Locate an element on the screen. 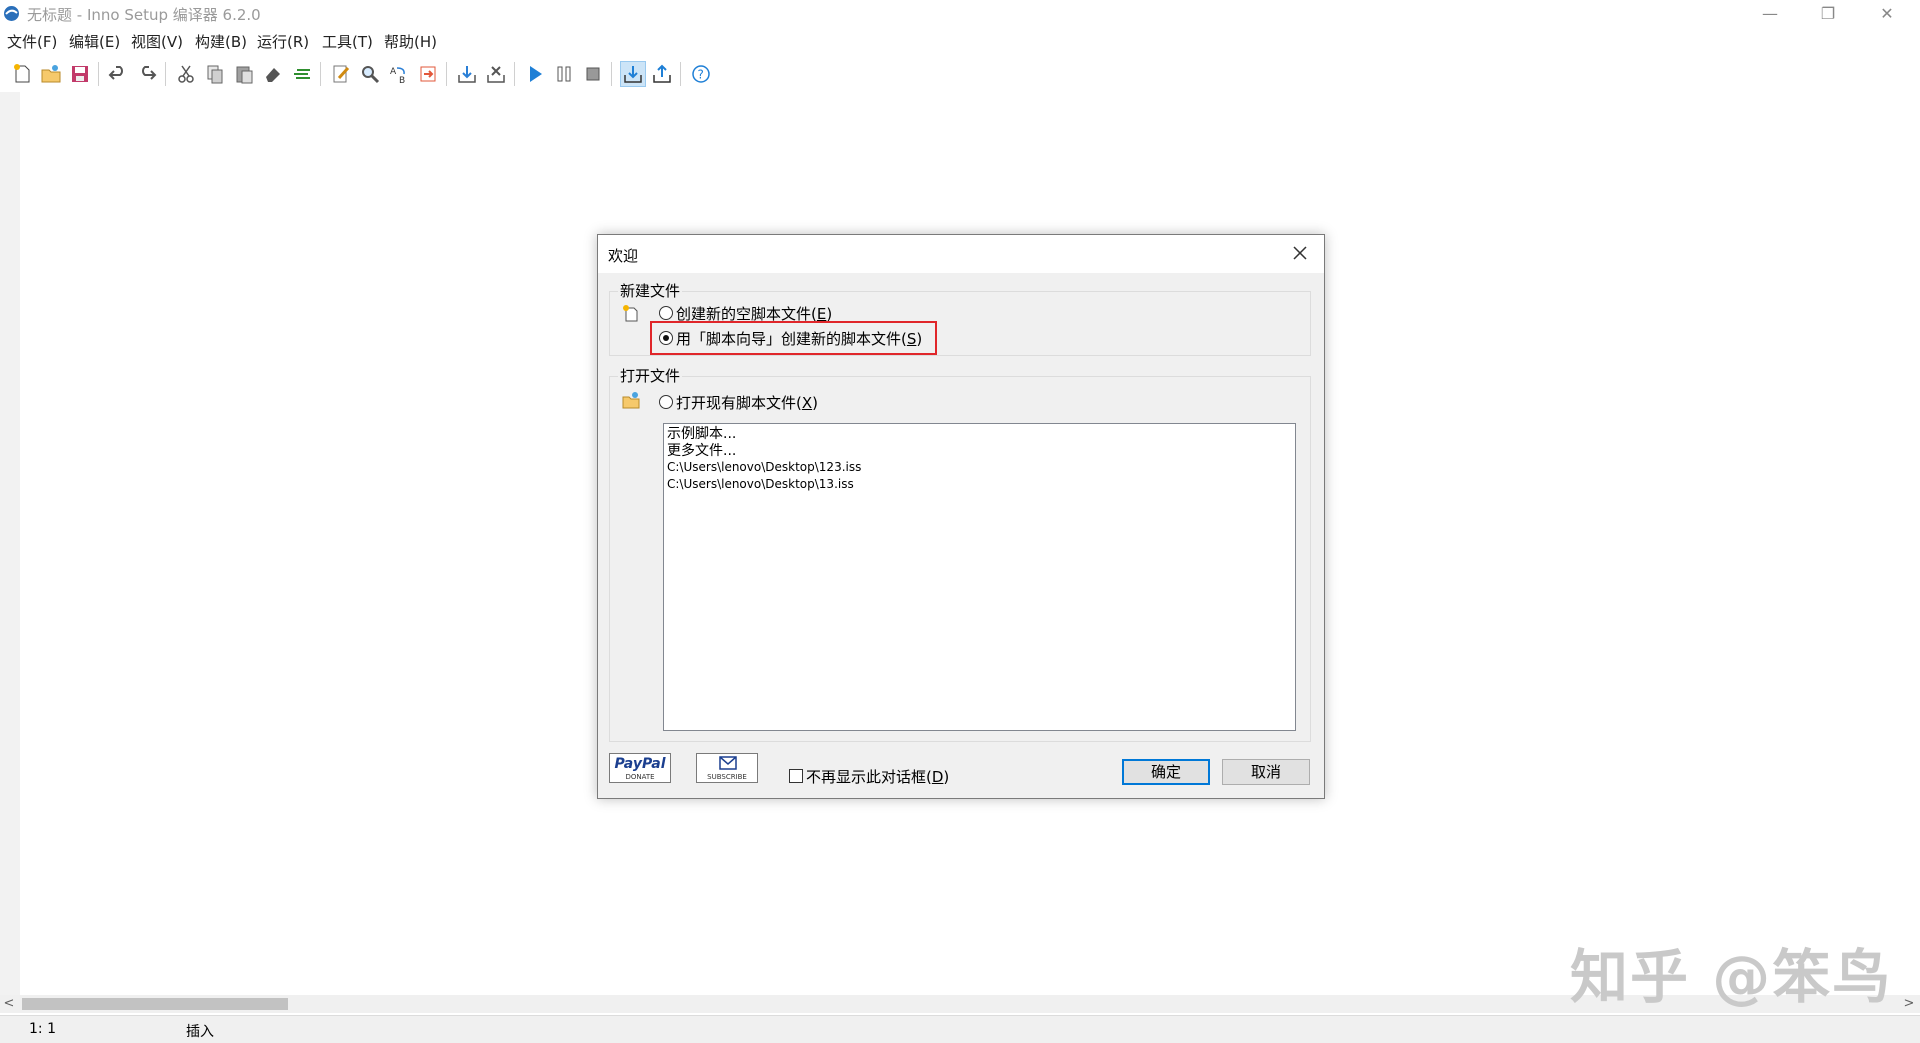  erase-icon is located at coordinates (273, 74).